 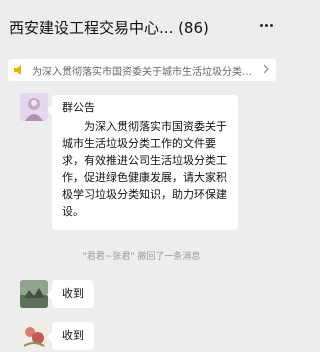 I want to click on group-notice-bar: 为深入贯彻落实市国资委关于城市生活垃圾分类工作的文件要求, so click(x=142, y=70).